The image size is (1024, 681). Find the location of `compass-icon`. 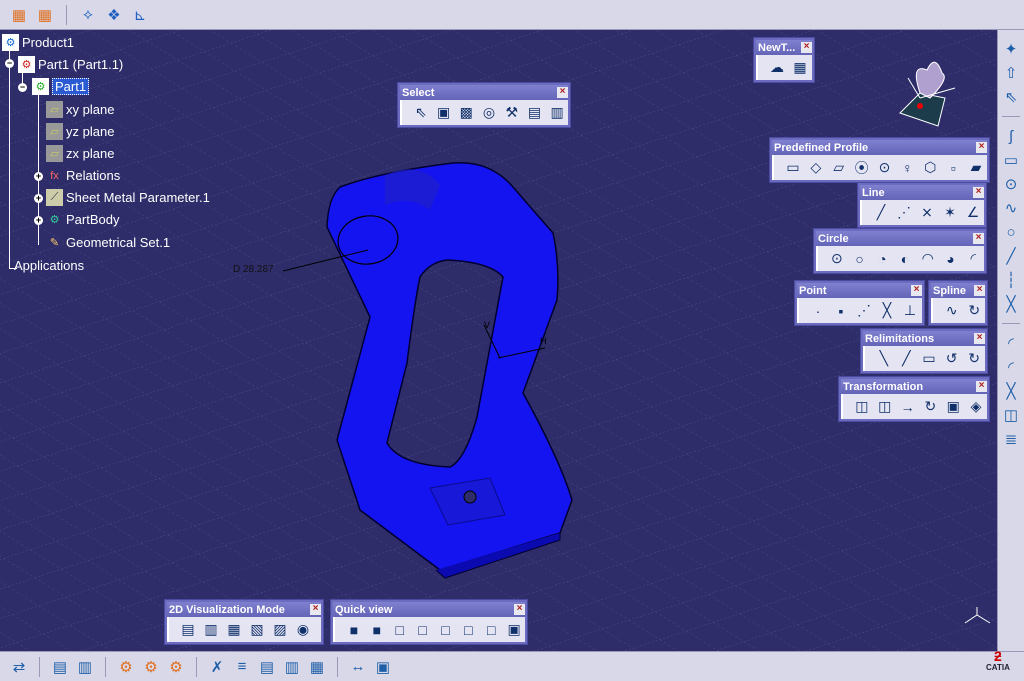

compass-icon is located at coordinates (930, 88).